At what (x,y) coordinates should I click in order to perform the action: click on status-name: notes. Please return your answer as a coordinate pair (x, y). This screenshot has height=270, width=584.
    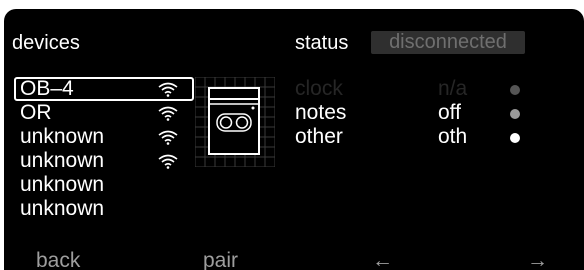
    Looking at the image, I should click on (321, 112).